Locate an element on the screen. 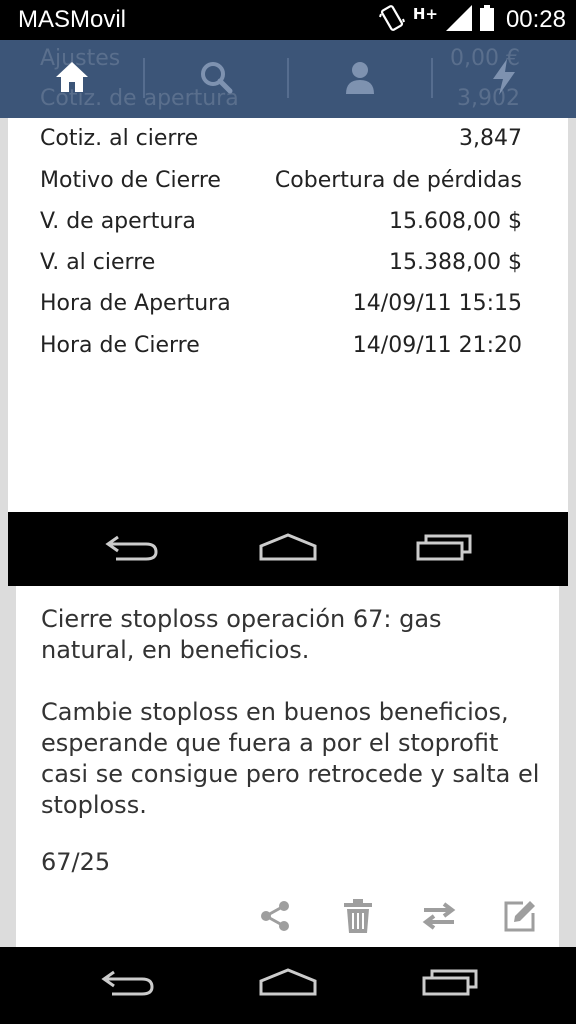  detail-row-close-reason: Motivo de Cierre Cobertura de pérdidas is located at coordinates (281, 180).